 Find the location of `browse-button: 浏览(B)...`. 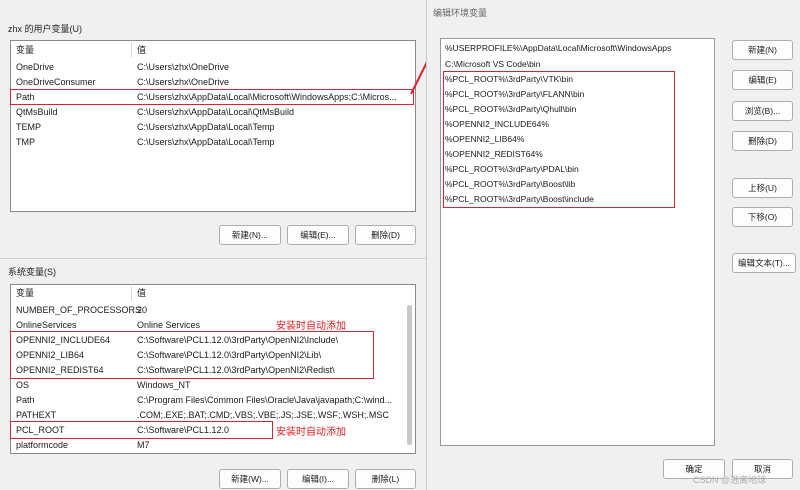

browse-button: 浏览(B)... is located at coordinates (762, 111).